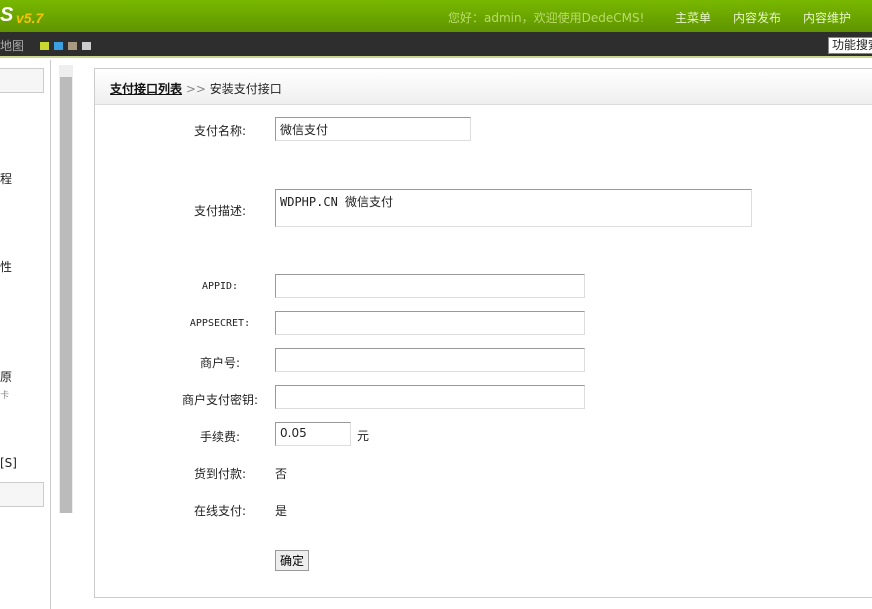 This screenshot has width=872, height=609. Describe the element at coordinates (430, 323) in the screenshot. I see `appsecret-input` at that location.